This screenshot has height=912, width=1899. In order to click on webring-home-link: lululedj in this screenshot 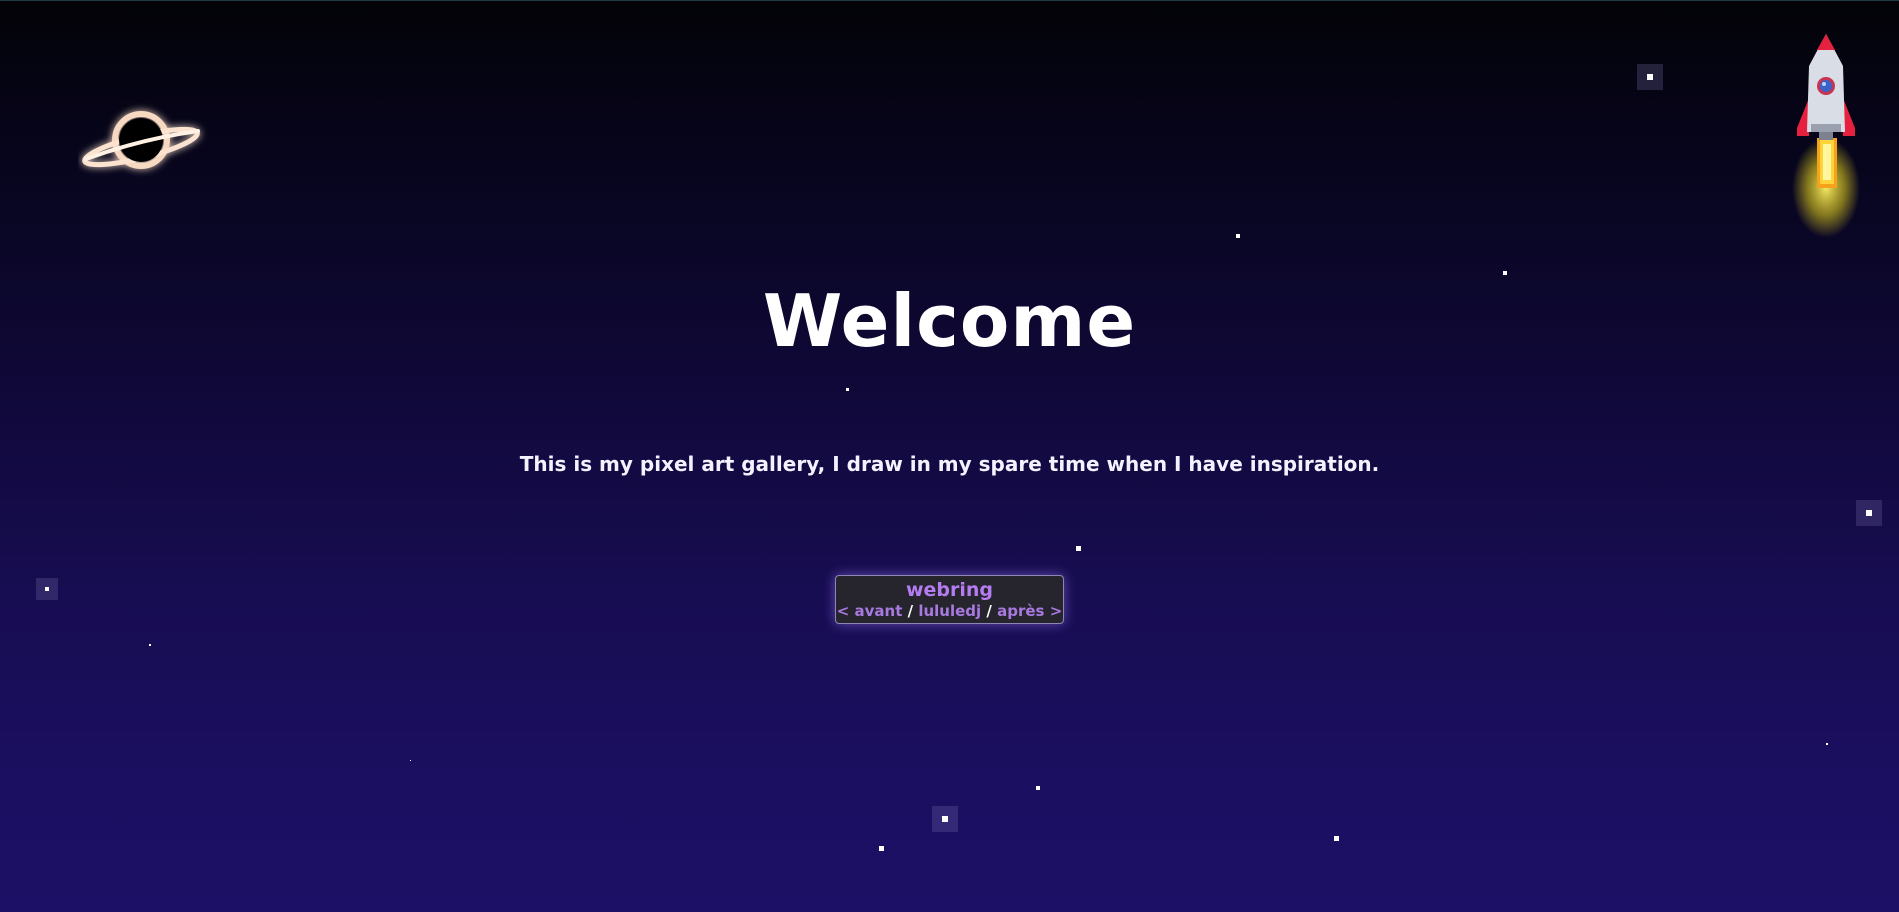, I will do `click(949, 611)`.